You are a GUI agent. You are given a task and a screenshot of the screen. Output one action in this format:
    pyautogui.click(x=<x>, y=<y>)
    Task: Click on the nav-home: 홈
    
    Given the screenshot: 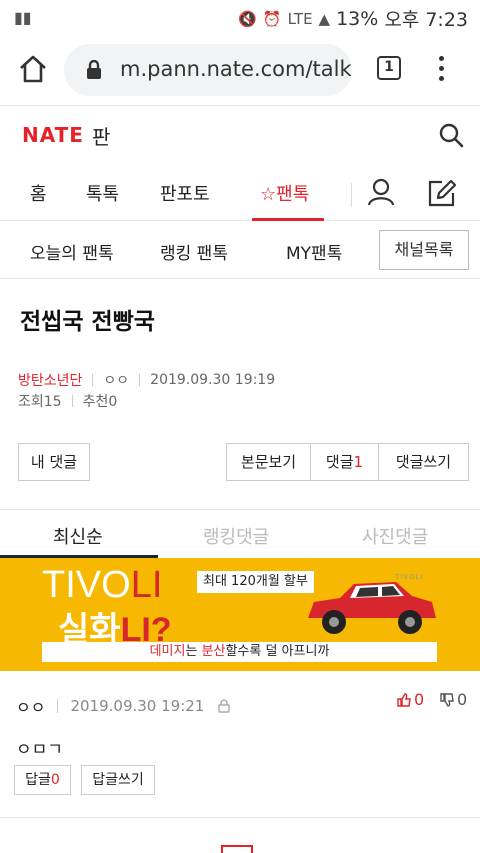 What is the action you would take?
    pyautogui.click(x=38, y=193)
    